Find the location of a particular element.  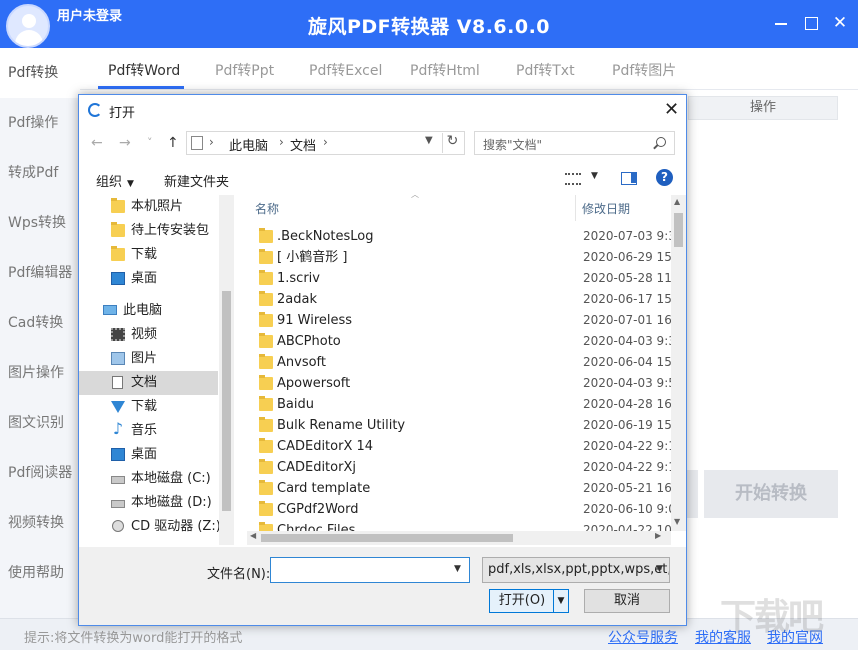

official-site-link: 我的官网 is located at coordinates (795, 637).